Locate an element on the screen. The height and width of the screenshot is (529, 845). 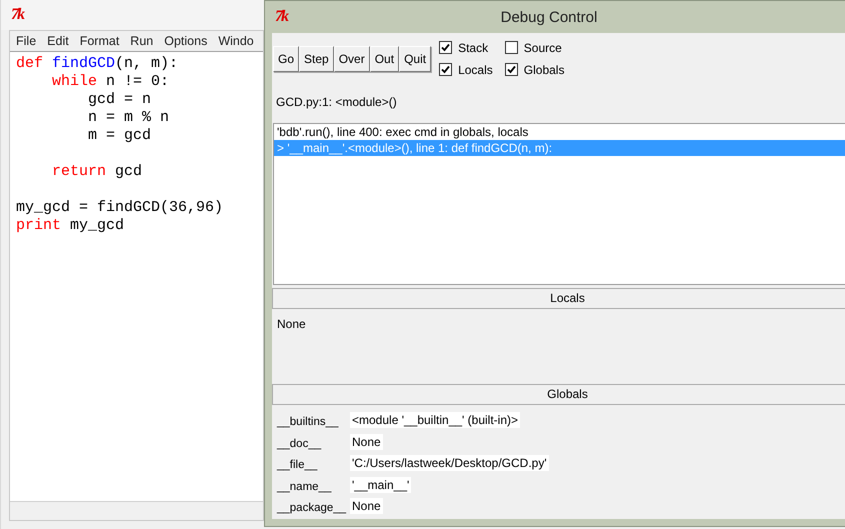
window-title: Debug Control is located at coordinates (549, 17).